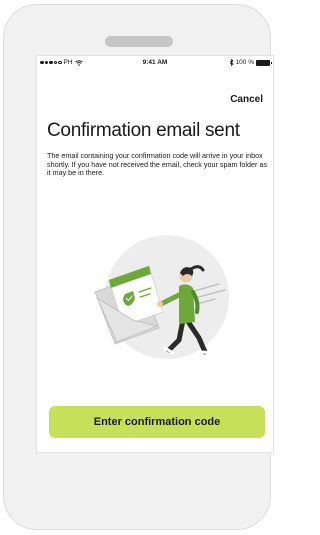 This screenshot has width=320, height=535. Describe the element at coordinates (231, 62) in the screenshot. I see `bluetooth-icon` at that location.